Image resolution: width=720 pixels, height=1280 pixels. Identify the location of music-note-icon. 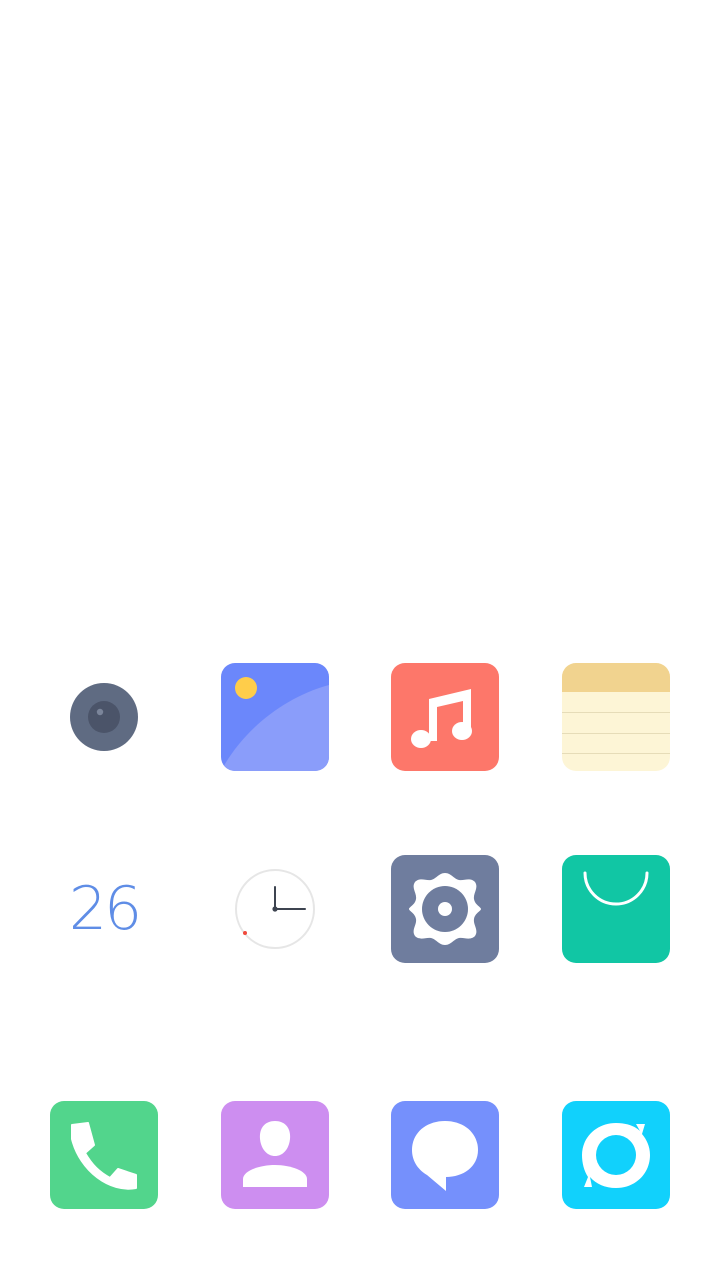
(445, 717).